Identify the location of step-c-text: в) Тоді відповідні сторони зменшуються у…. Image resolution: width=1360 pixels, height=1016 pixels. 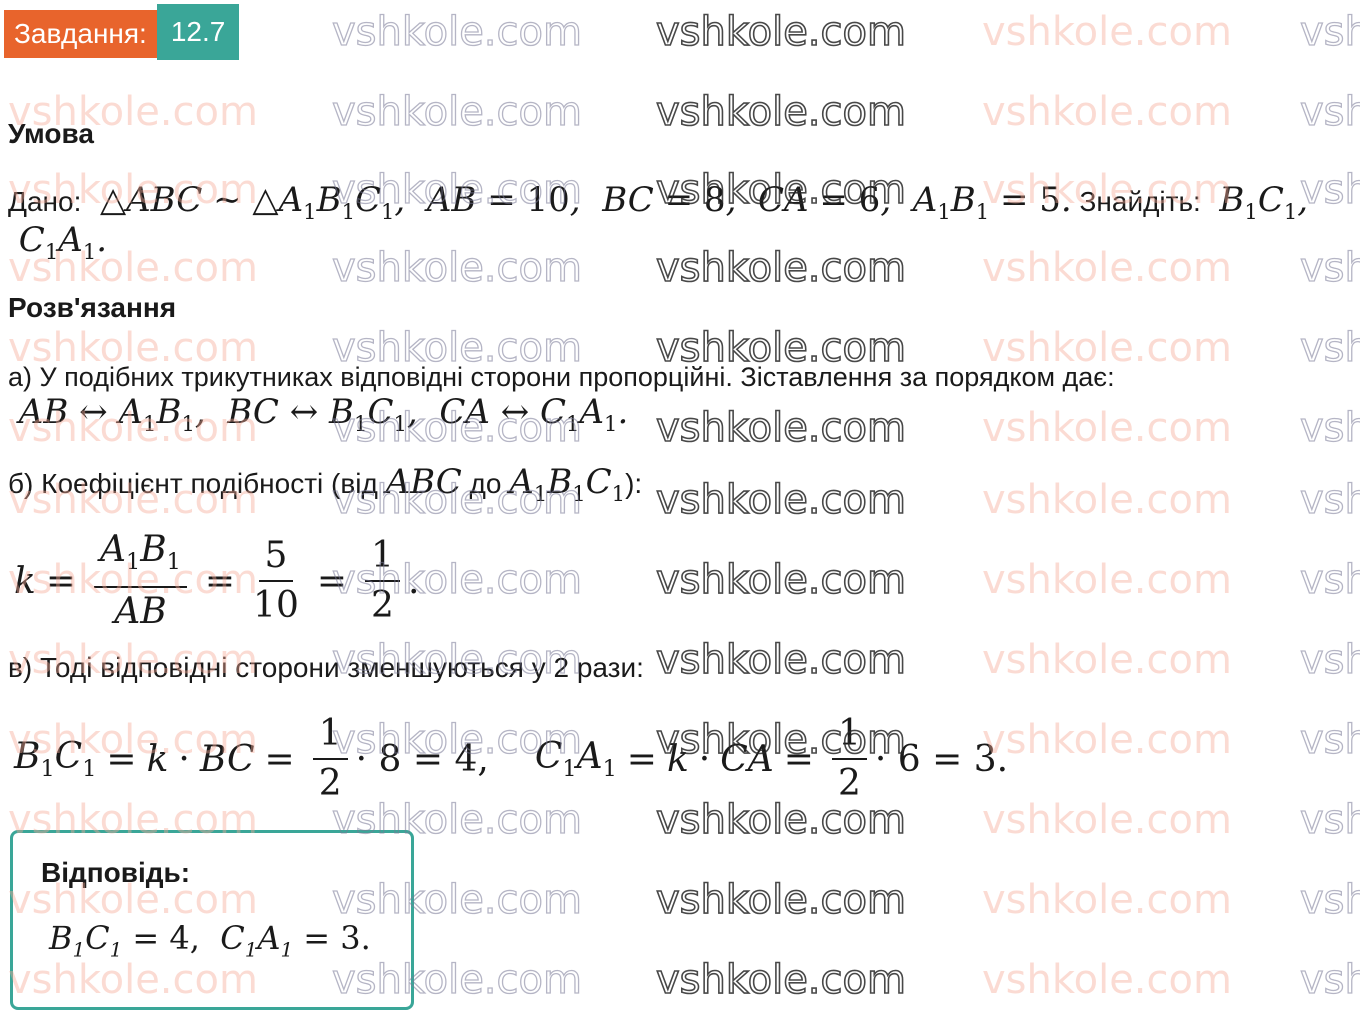
(326, 667).